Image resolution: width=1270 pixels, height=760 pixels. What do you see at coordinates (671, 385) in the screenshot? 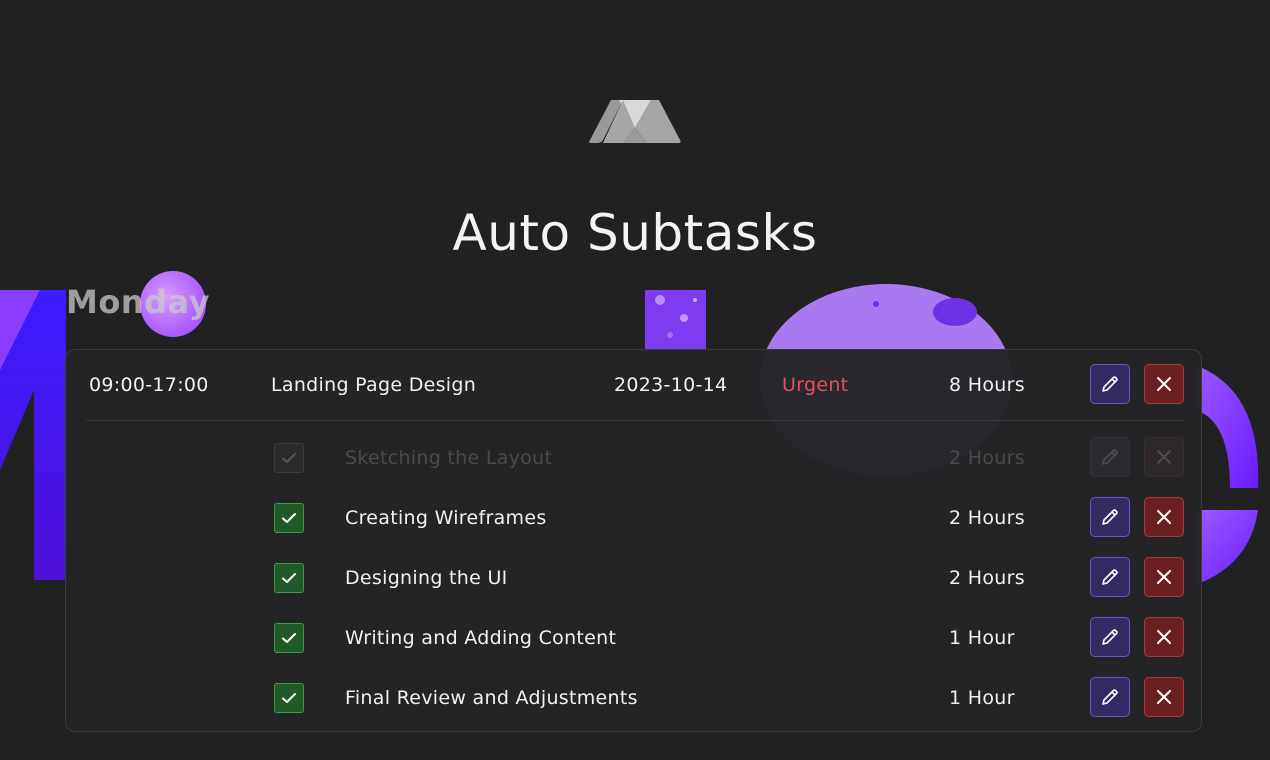
I see `task-date: 2023-10-14` at bounding box center [671, 385].